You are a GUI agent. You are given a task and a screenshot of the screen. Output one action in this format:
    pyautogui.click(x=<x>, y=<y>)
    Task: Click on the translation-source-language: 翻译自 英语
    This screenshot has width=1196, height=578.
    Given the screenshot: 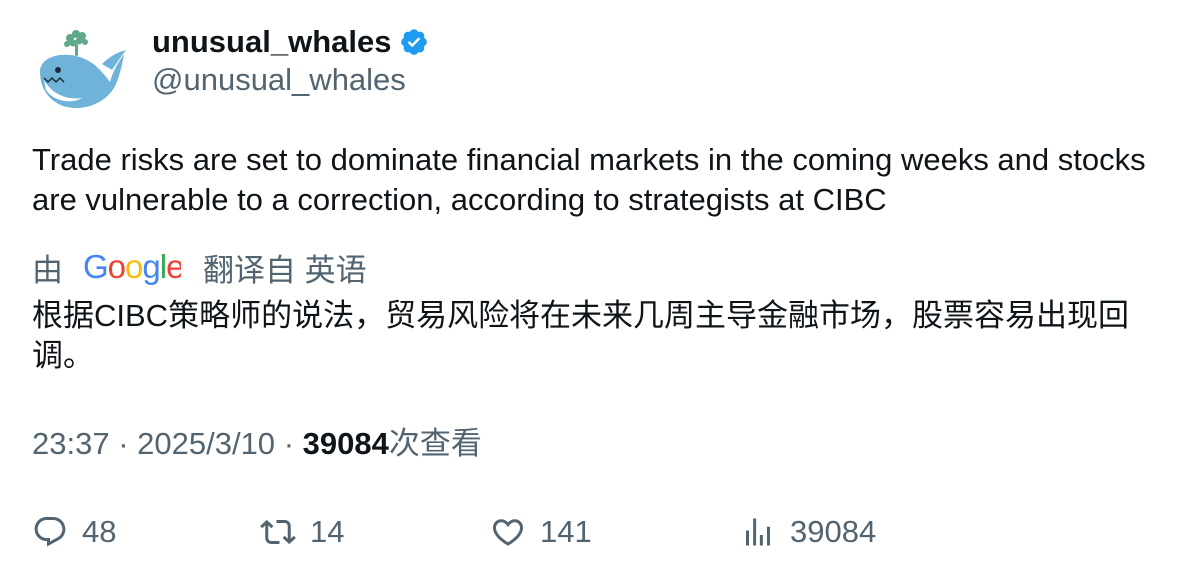 What is the action you would take?
    pyautogui.click(x=285, y=270)
    